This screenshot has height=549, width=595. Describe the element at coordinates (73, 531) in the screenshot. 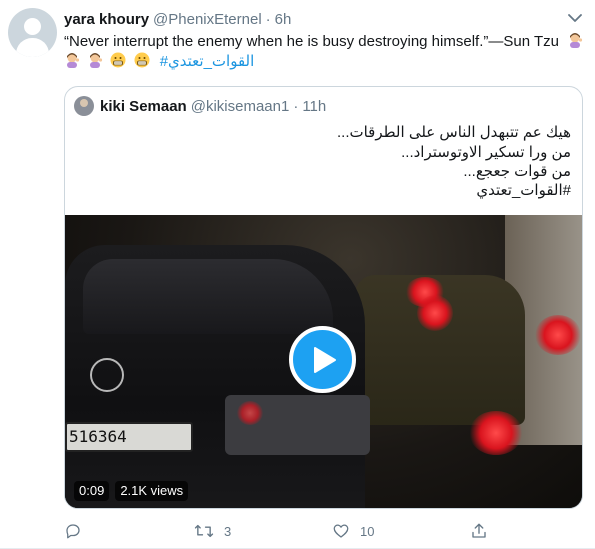

I see `reply-icon` at that location.